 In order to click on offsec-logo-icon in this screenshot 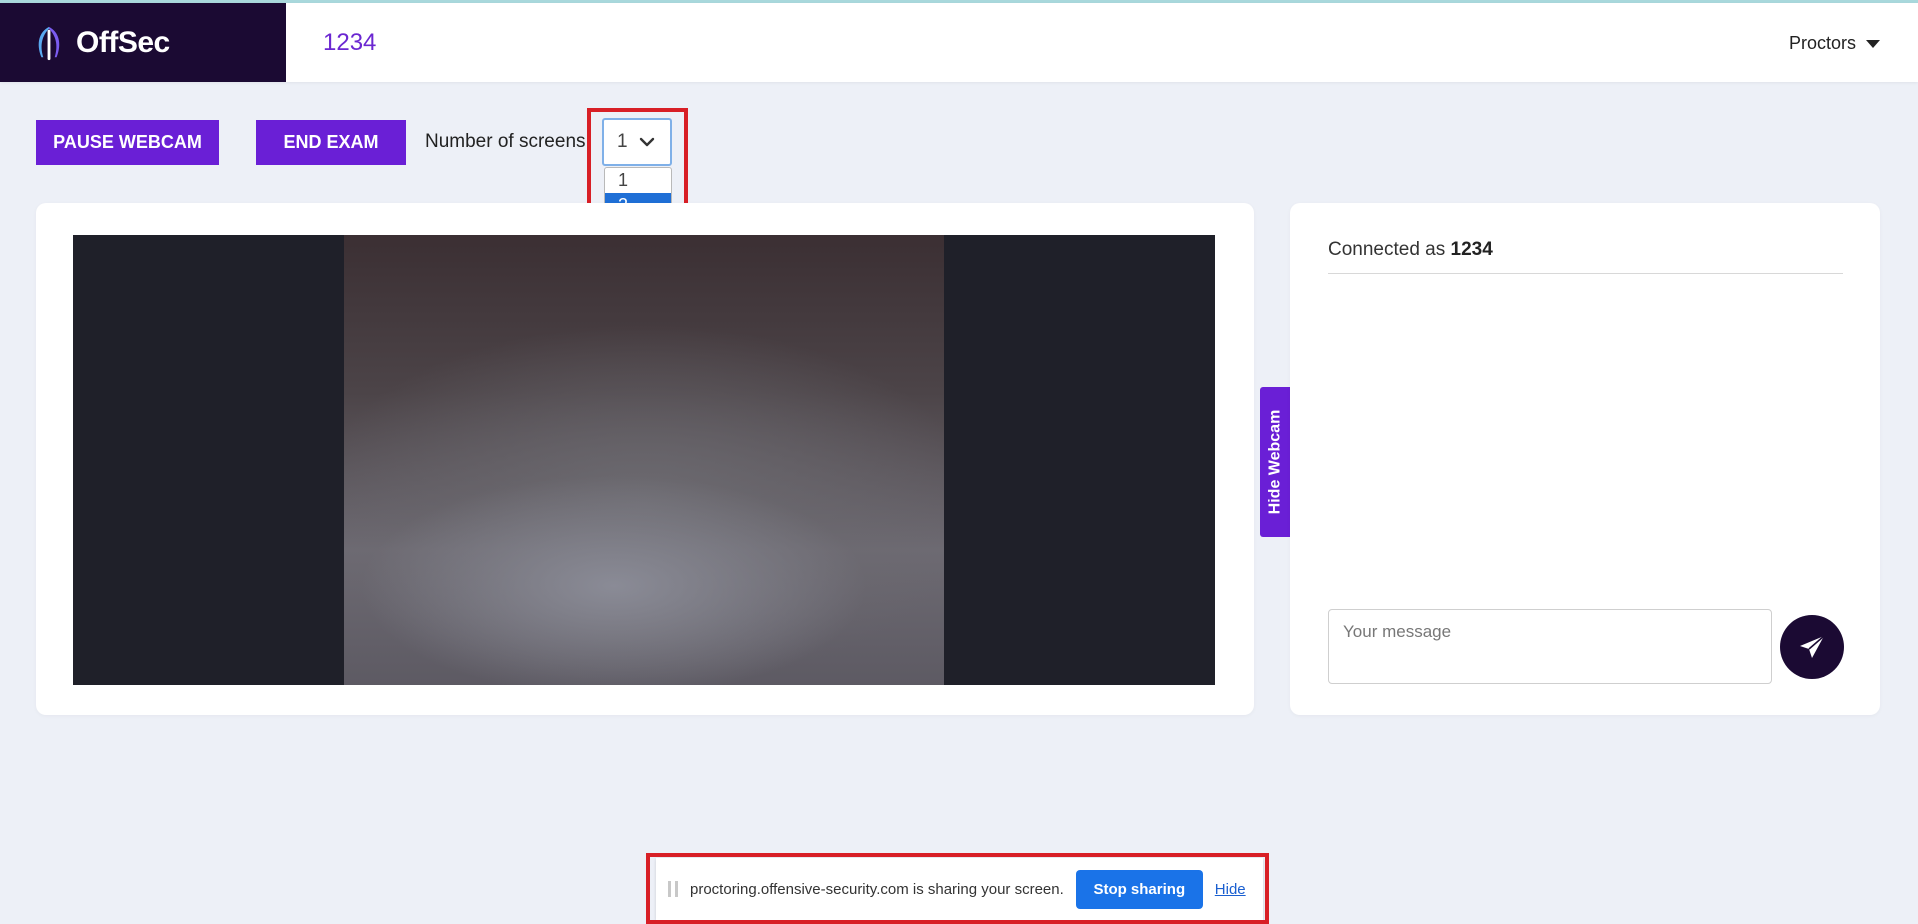, I will do `click(49, 43)`.